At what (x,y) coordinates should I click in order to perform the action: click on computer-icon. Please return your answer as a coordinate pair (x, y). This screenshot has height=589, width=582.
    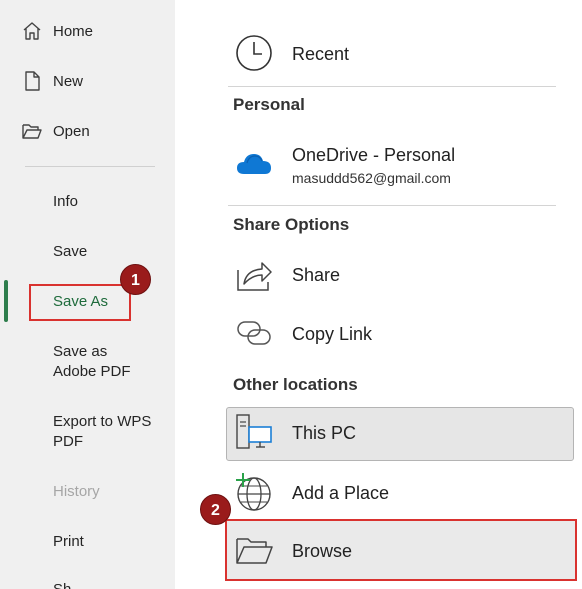
    Looking at the image, I should click on (254, 432).